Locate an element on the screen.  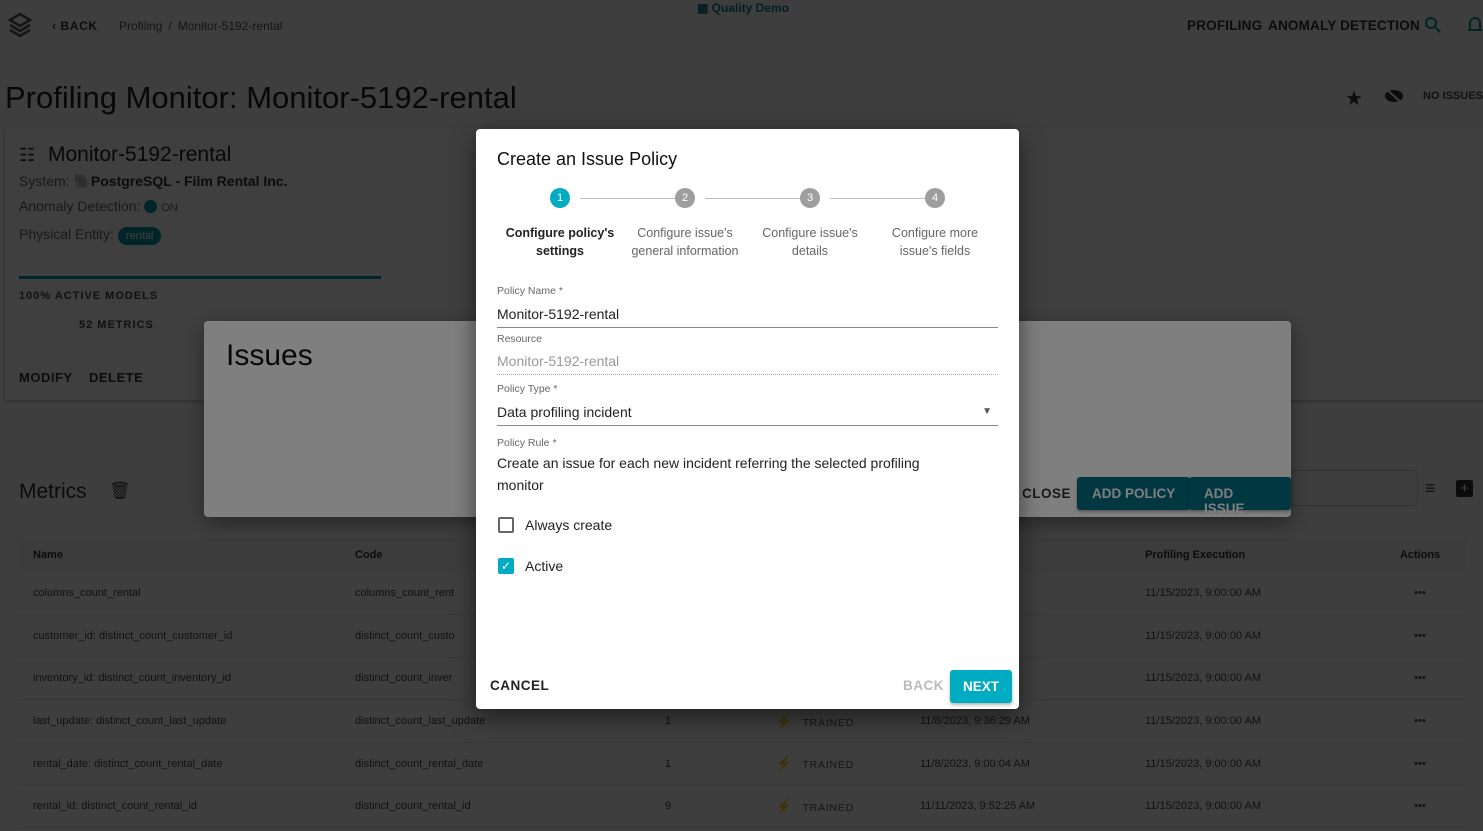
cancel-button: CANCEL is located at coordinates (519, 685).